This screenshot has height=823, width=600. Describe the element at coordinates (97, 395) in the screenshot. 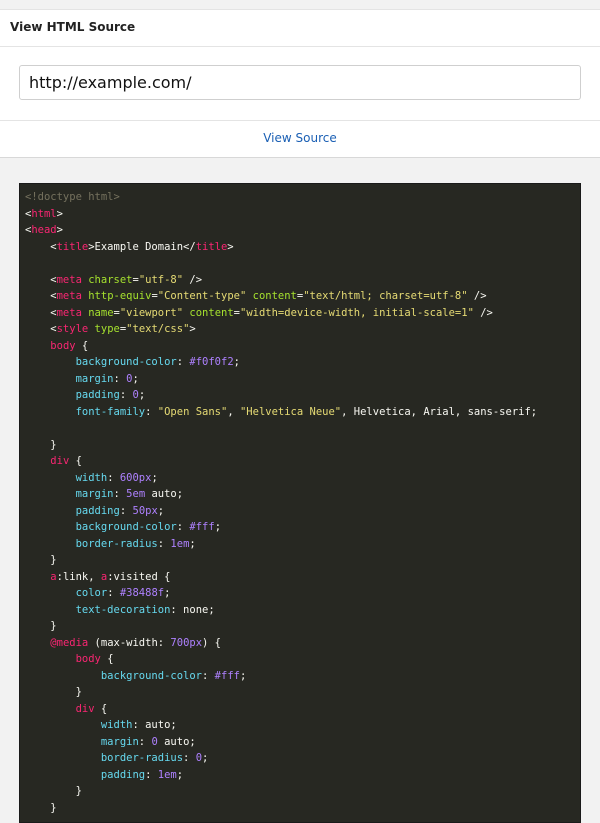

I see `code-token: padding` at that location.